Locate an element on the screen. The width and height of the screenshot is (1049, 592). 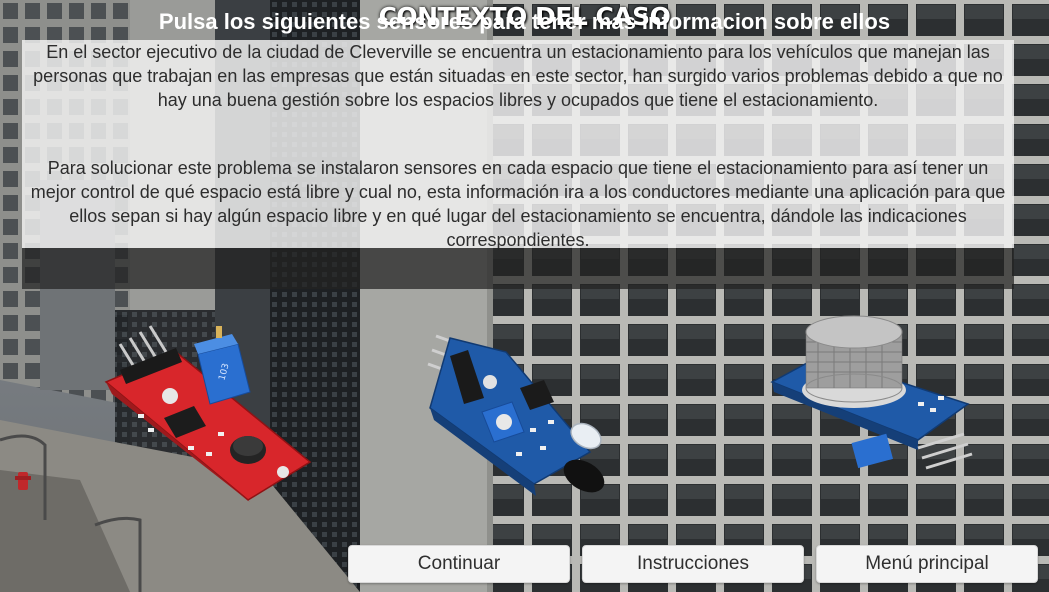
continue-button: Continuar is located at coordinates (459, 564).